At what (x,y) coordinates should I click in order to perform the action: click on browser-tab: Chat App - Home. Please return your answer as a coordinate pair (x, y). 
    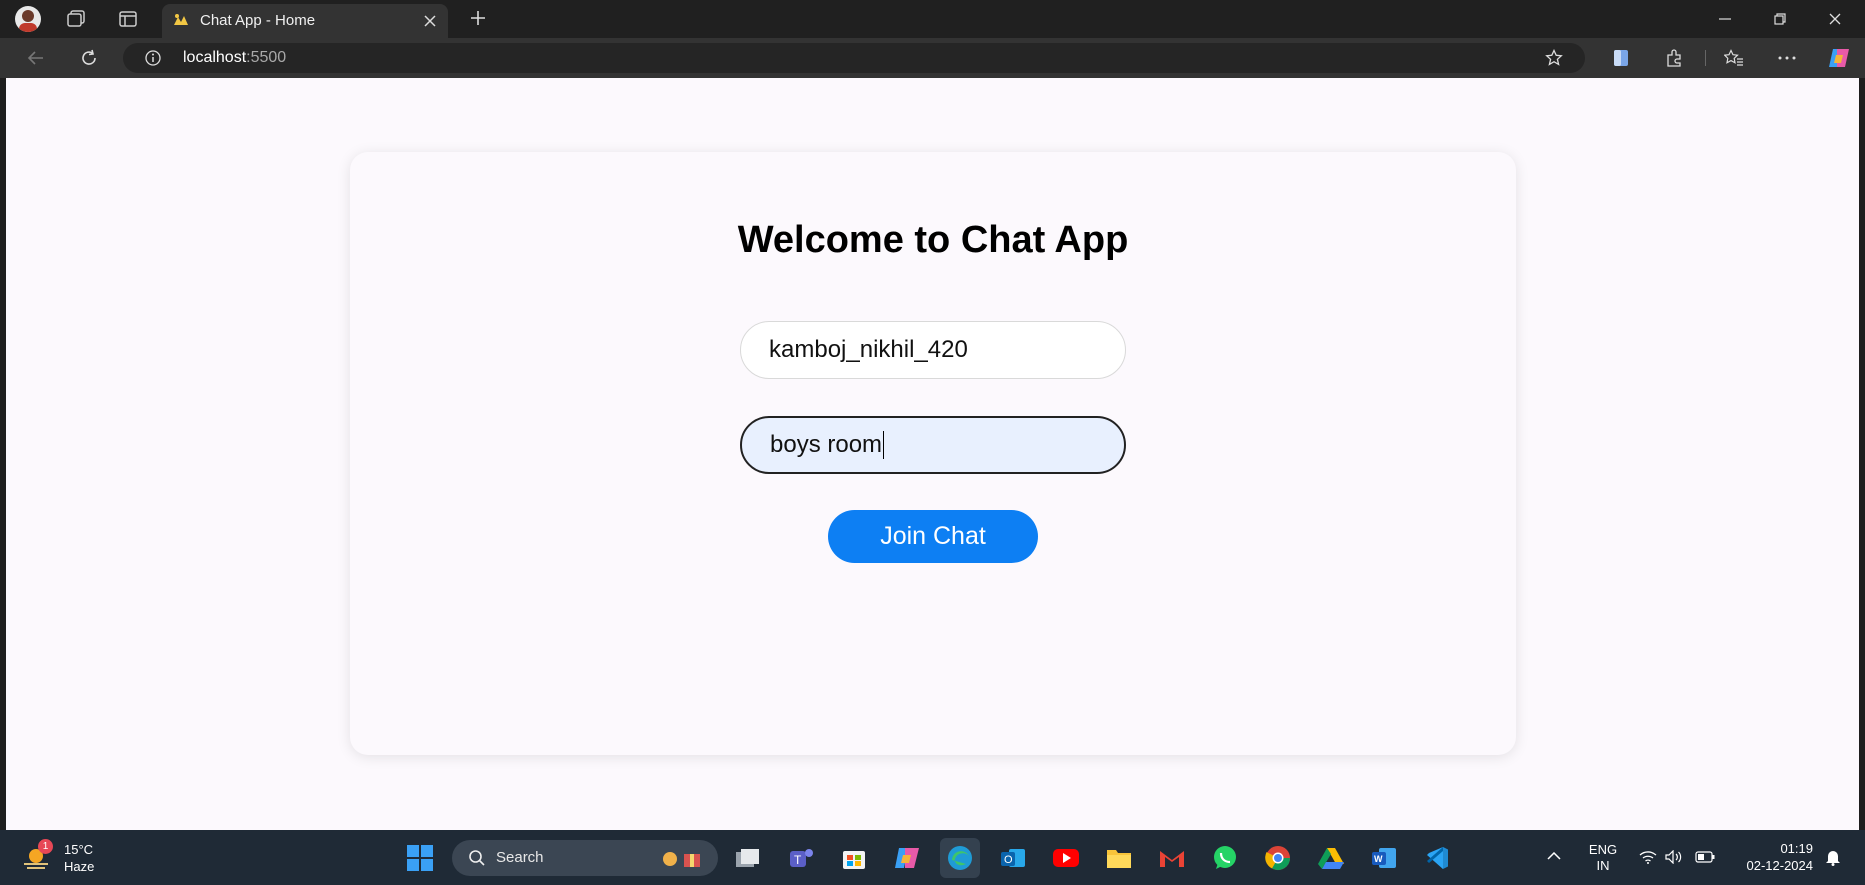
    Looking at the image, I should click on (305, 21).